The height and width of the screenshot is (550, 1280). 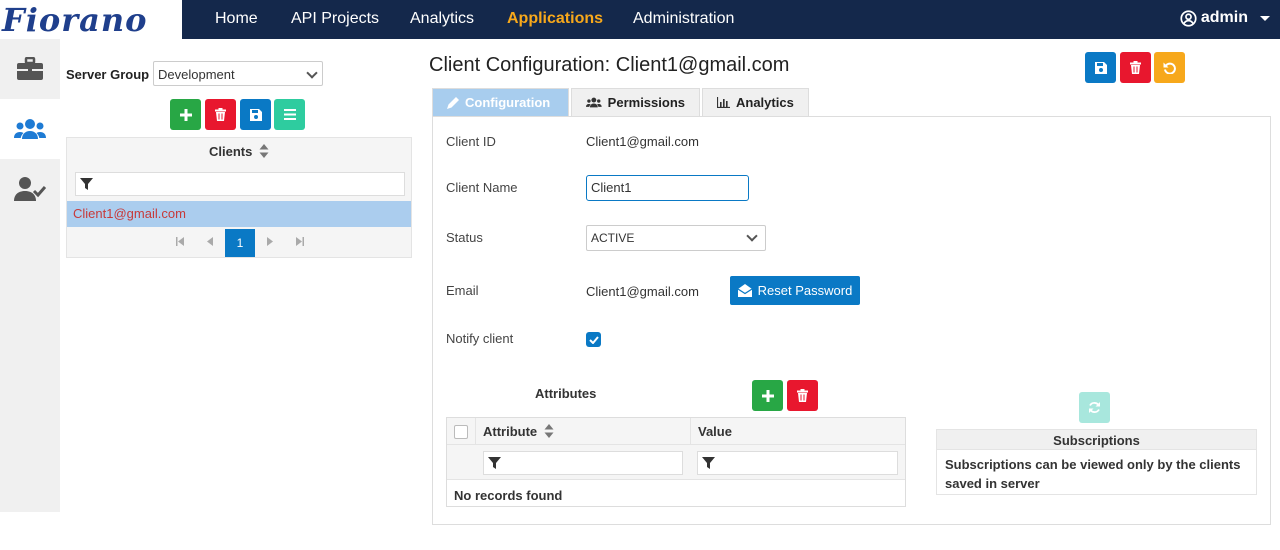 What do you see at coordinates (482, 187) in the screenshot?
I see `client-name-label: Client Name` at bounding box center [482, 187].